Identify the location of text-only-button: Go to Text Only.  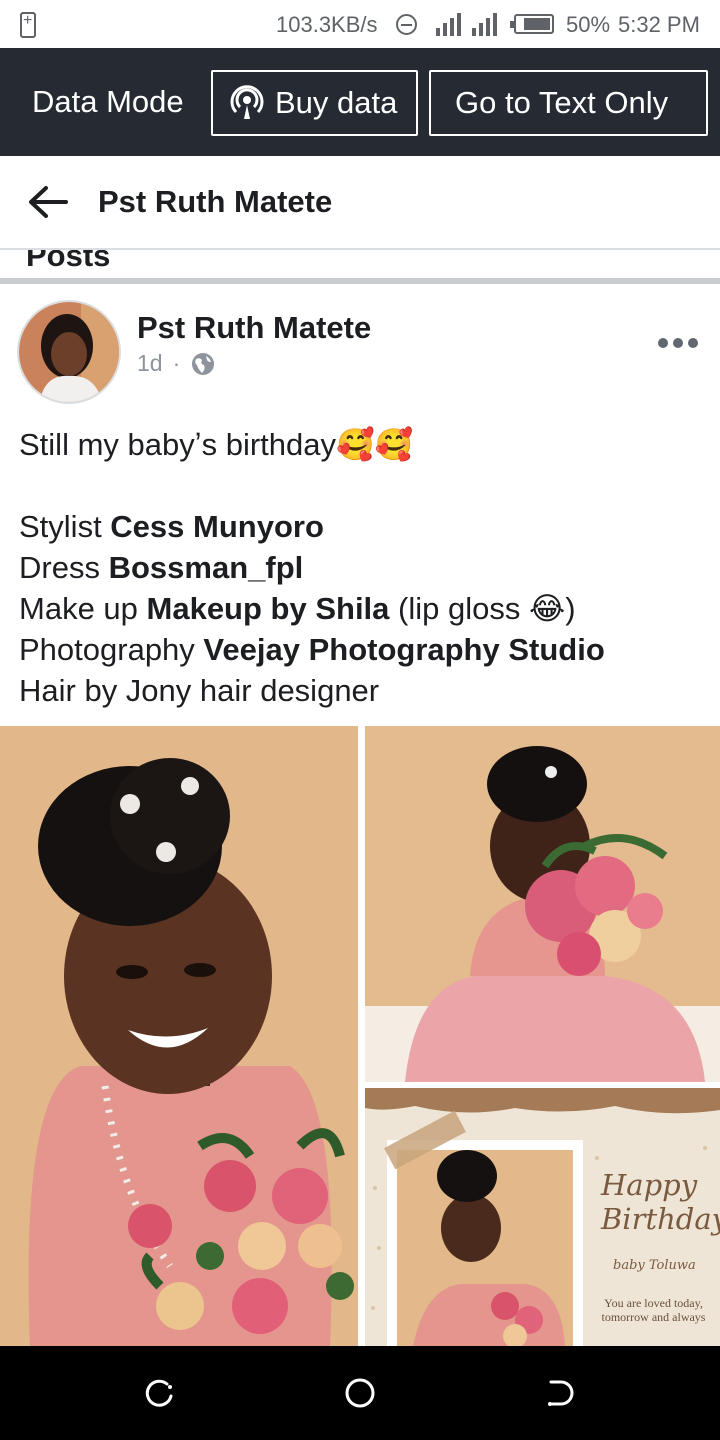
(568, 103).